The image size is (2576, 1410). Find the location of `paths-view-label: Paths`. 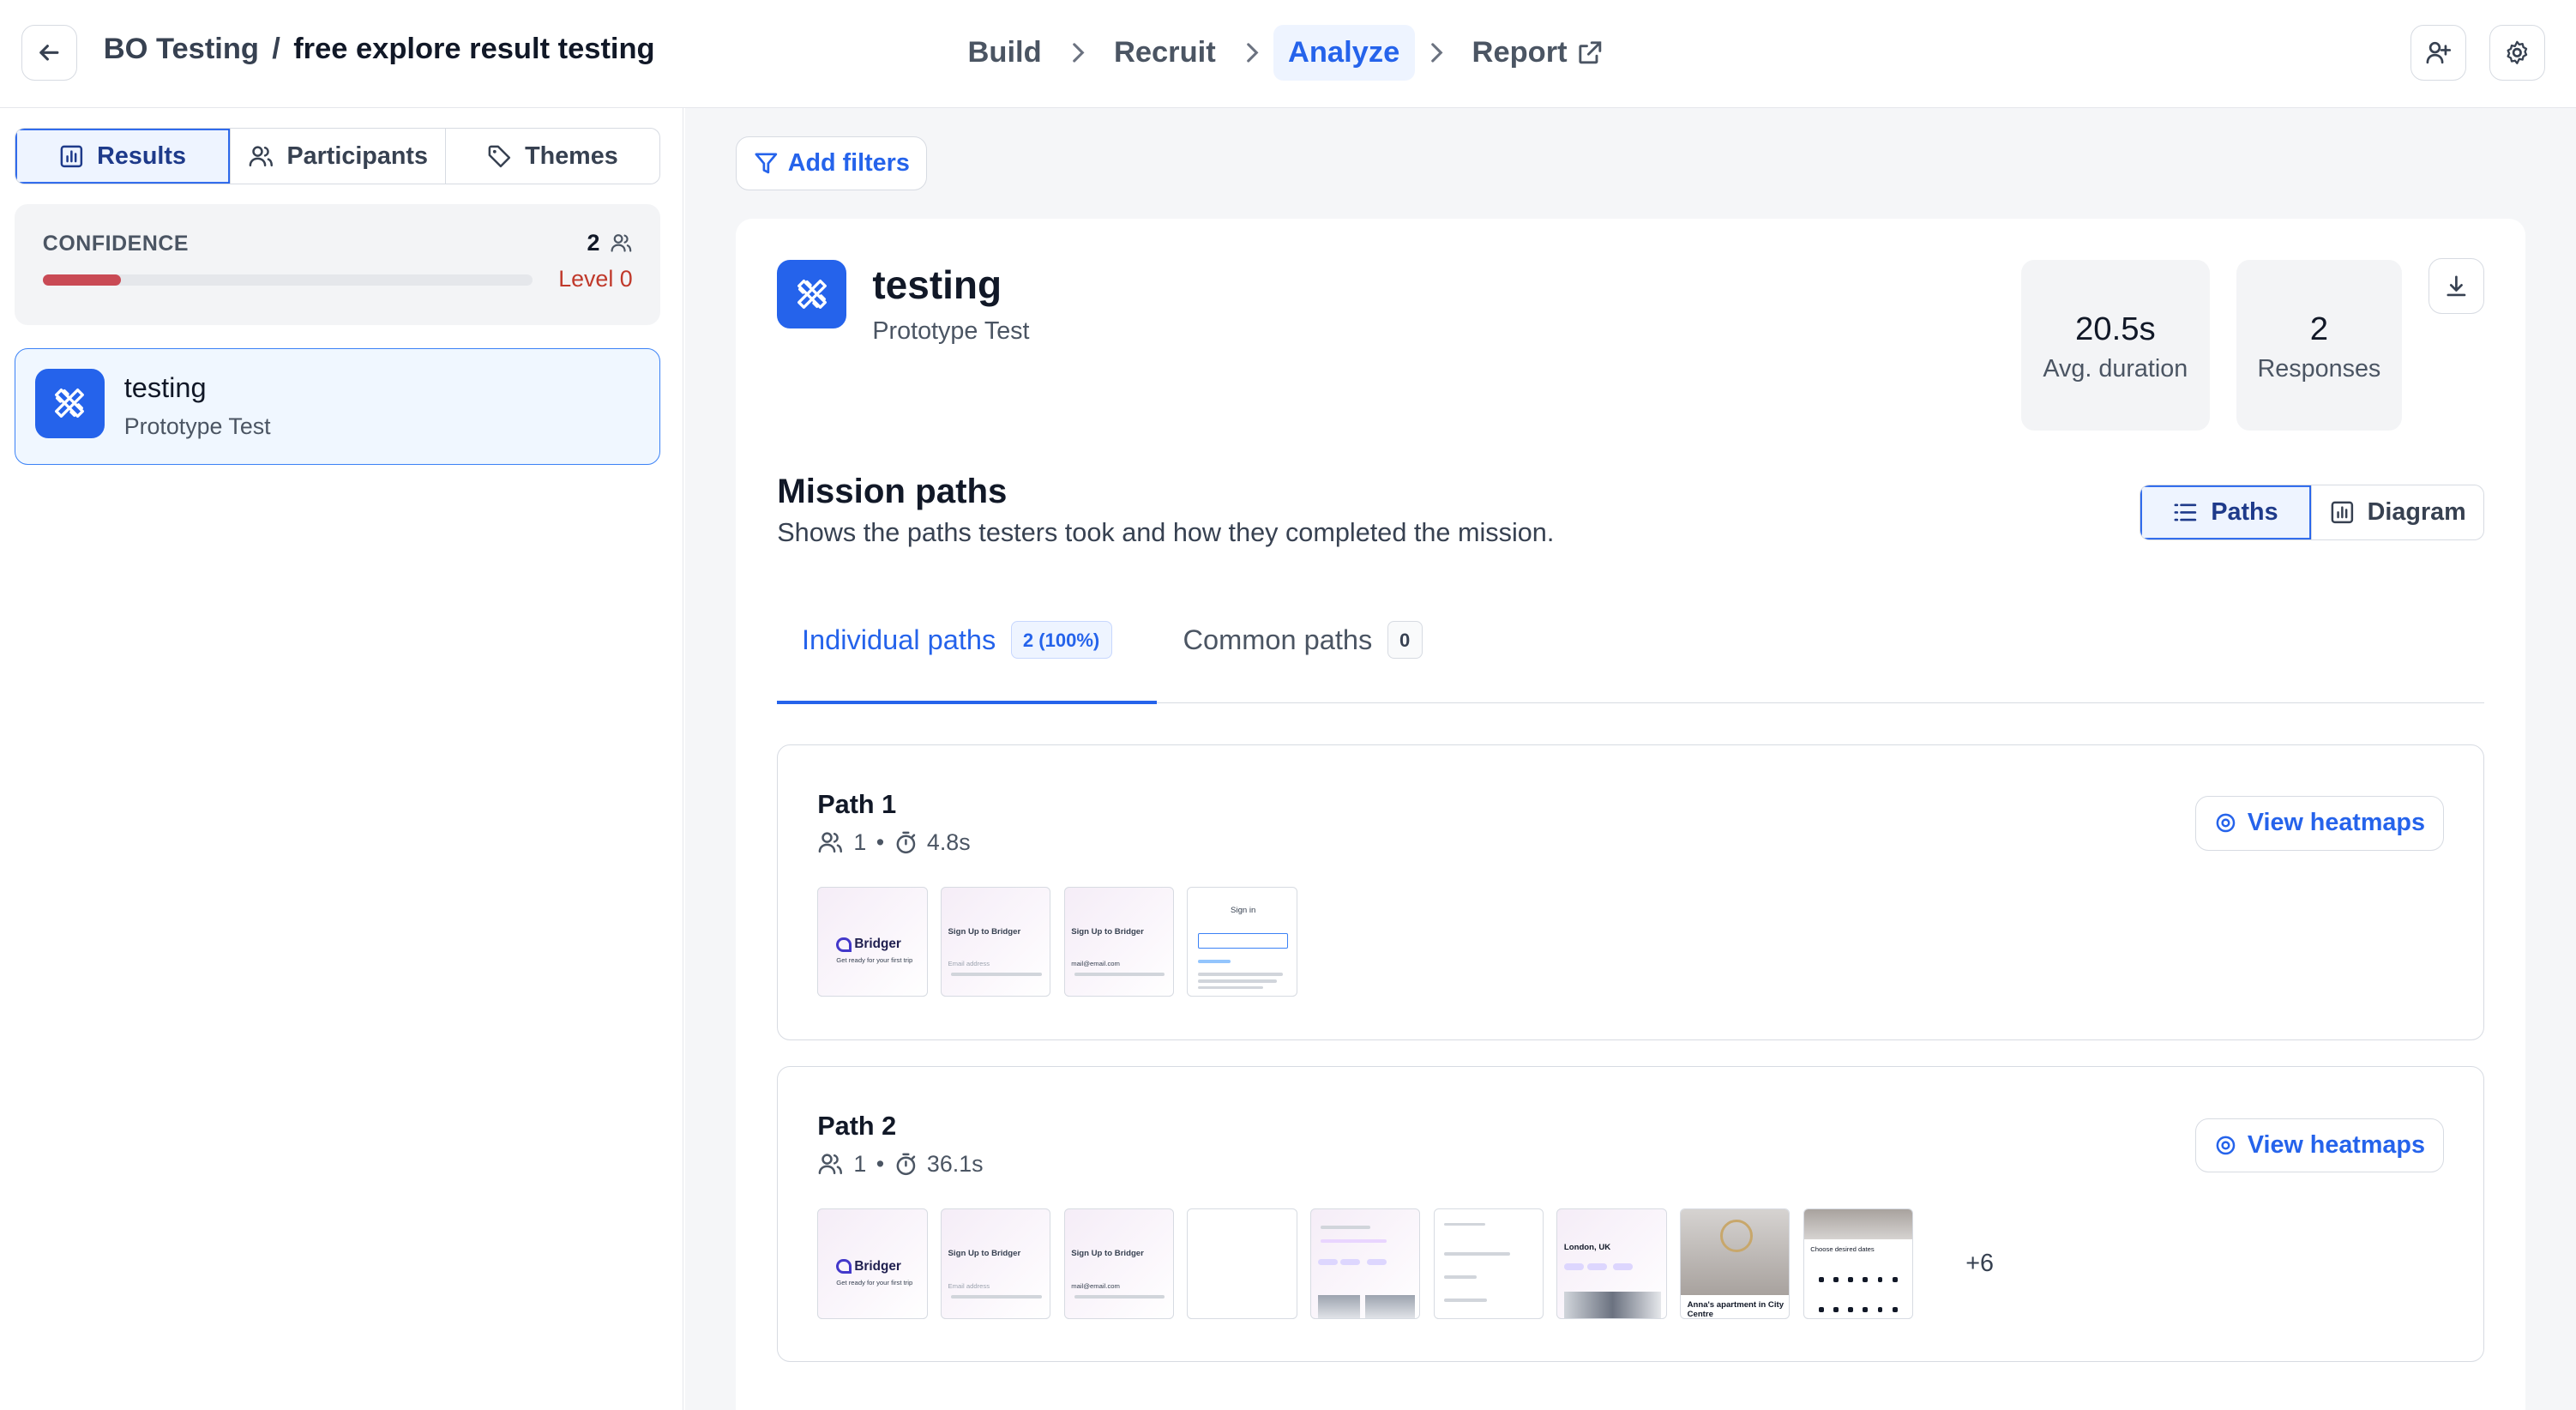

paths-view-label: Paths is located at coordinates (2244, 512).